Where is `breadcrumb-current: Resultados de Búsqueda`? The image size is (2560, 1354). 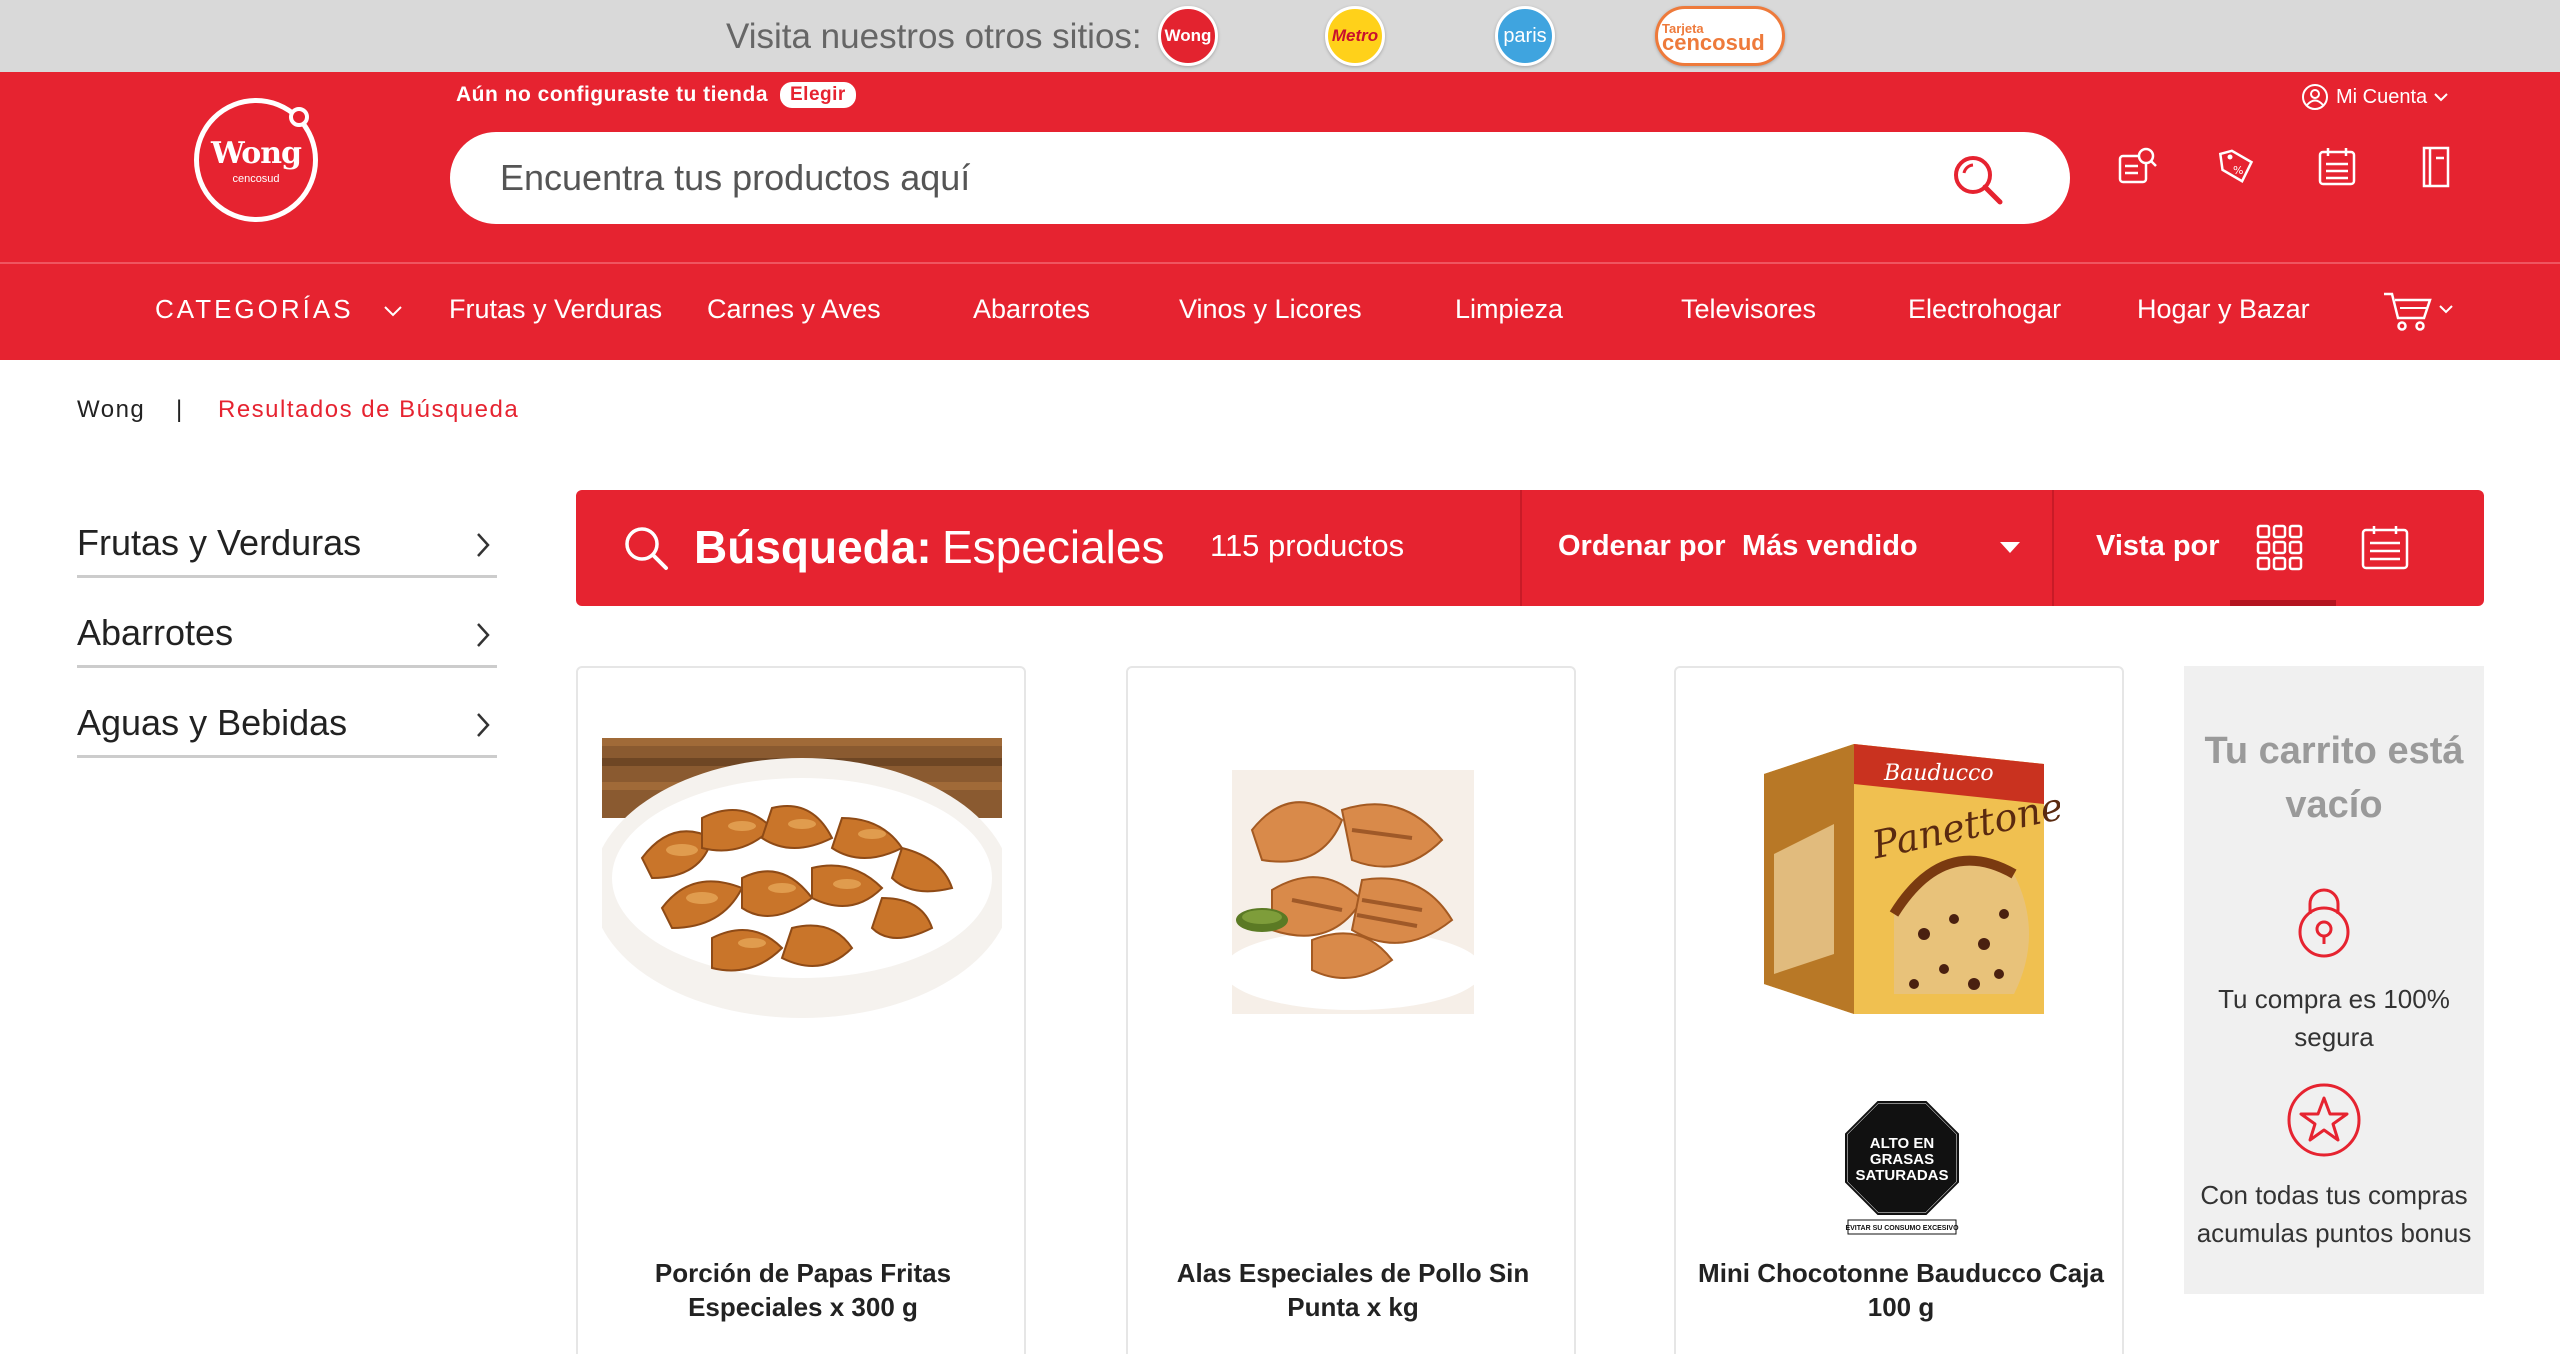
breadcrumb-current: Resultados de Búsqueda is located at coordinates (369, 409).